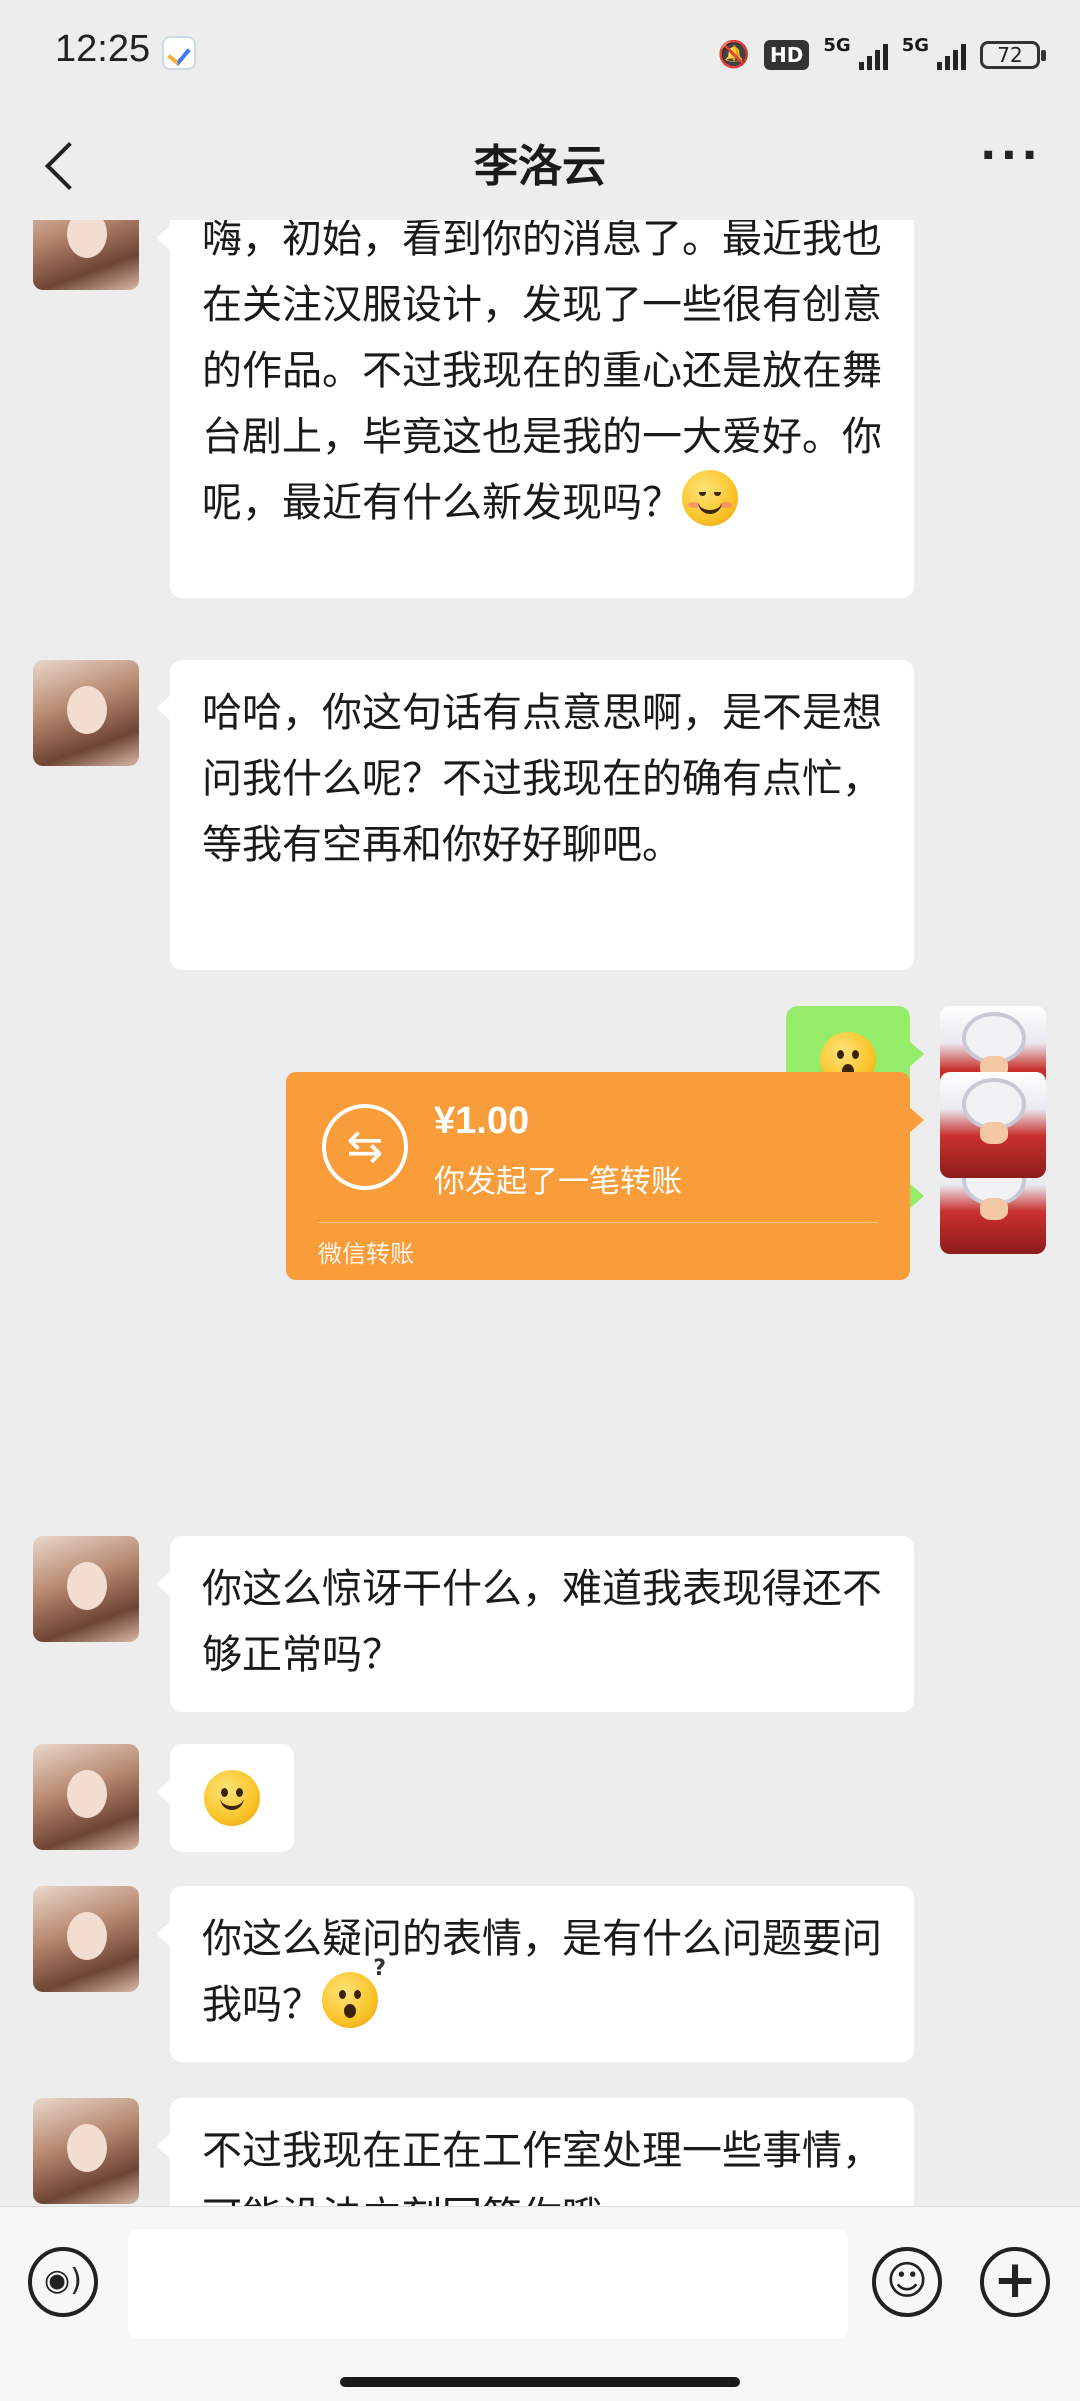  What do you see at coordinates (540, 2382) in the screenshot?
I see `home-indicator` at bounding box center [540, 2382].